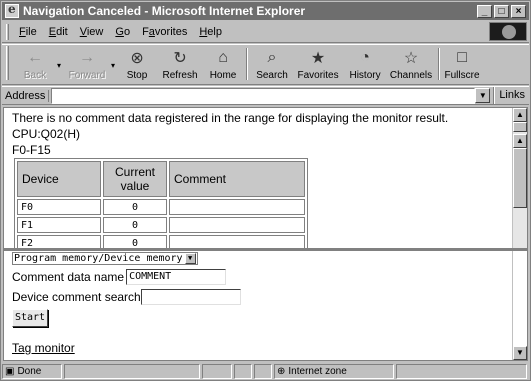  I want to click on address-bar: Address ▼ Links, so click(265, 95).